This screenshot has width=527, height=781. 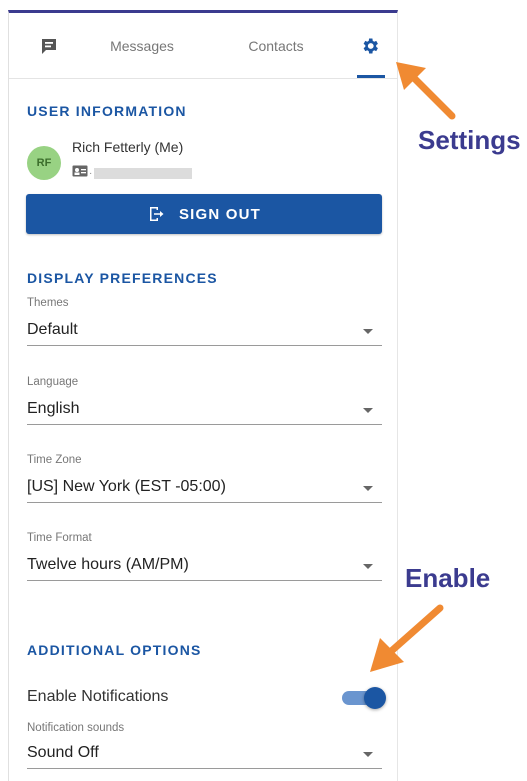 What do you see at coordinates (375, 698) in the screenshot?
I see `toggle-knob` at bounding box center [375, 698].